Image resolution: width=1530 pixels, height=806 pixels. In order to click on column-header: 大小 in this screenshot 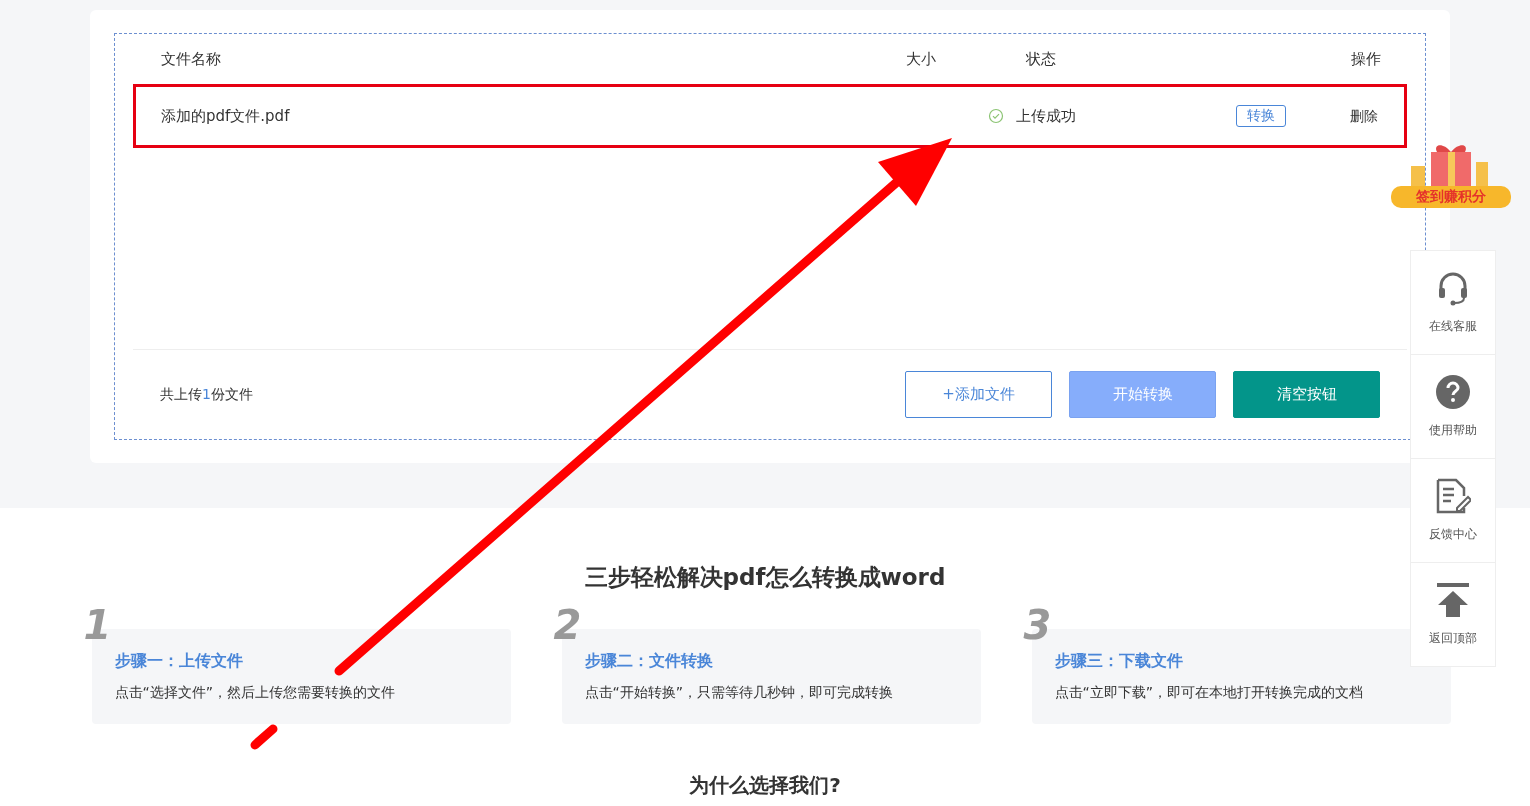, I will do `click(921, 59)`.